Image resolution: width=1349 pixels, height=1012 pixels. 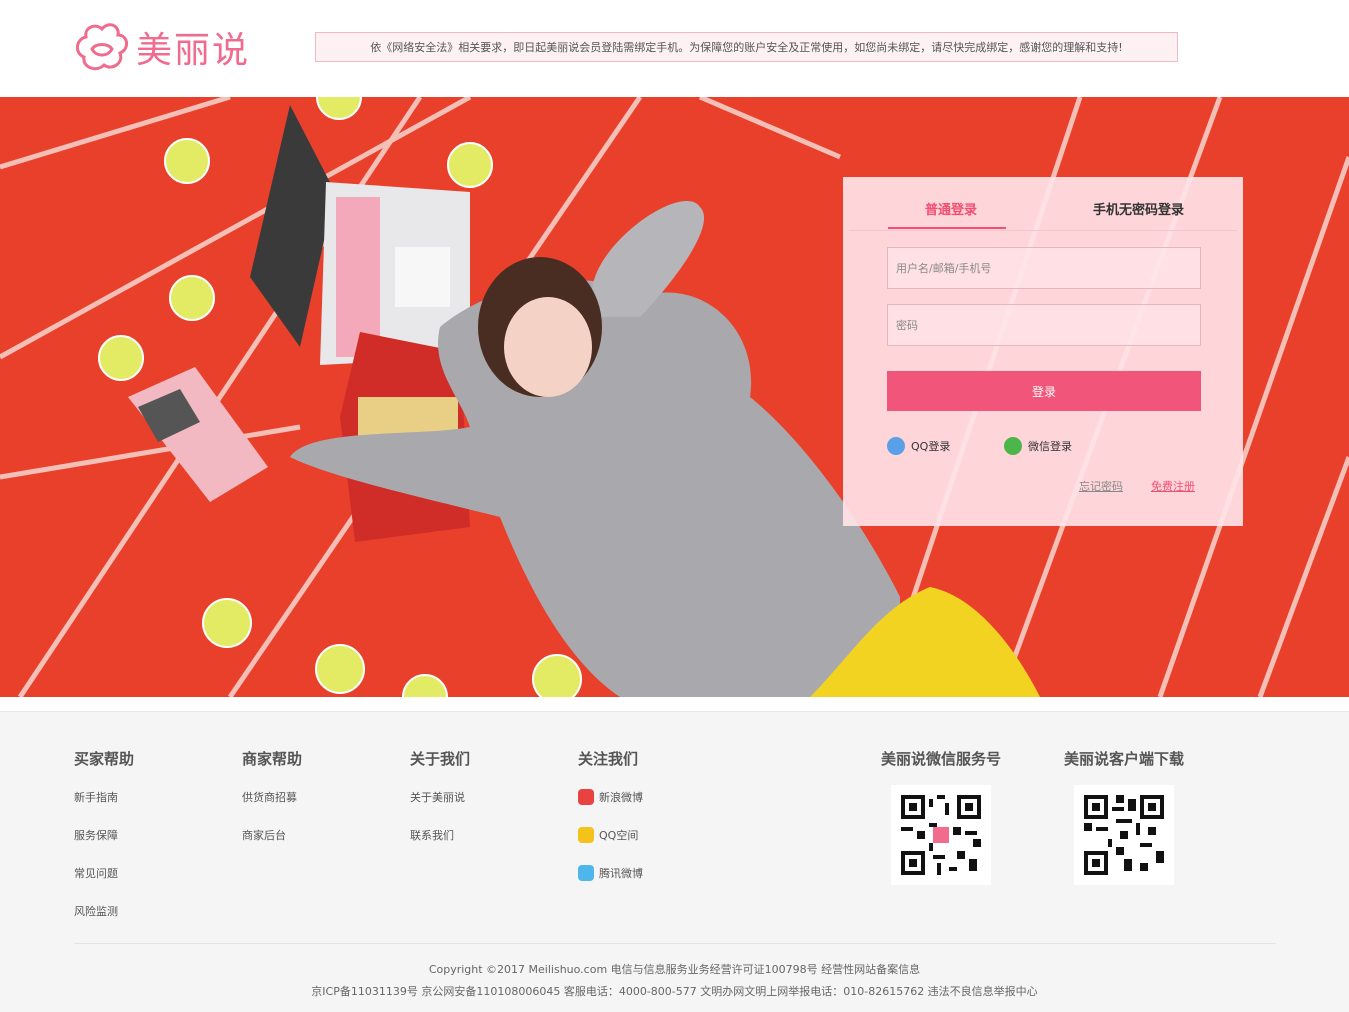 I want to click on footer-link-label: 腾讯微博, so click(x=621, y=873).